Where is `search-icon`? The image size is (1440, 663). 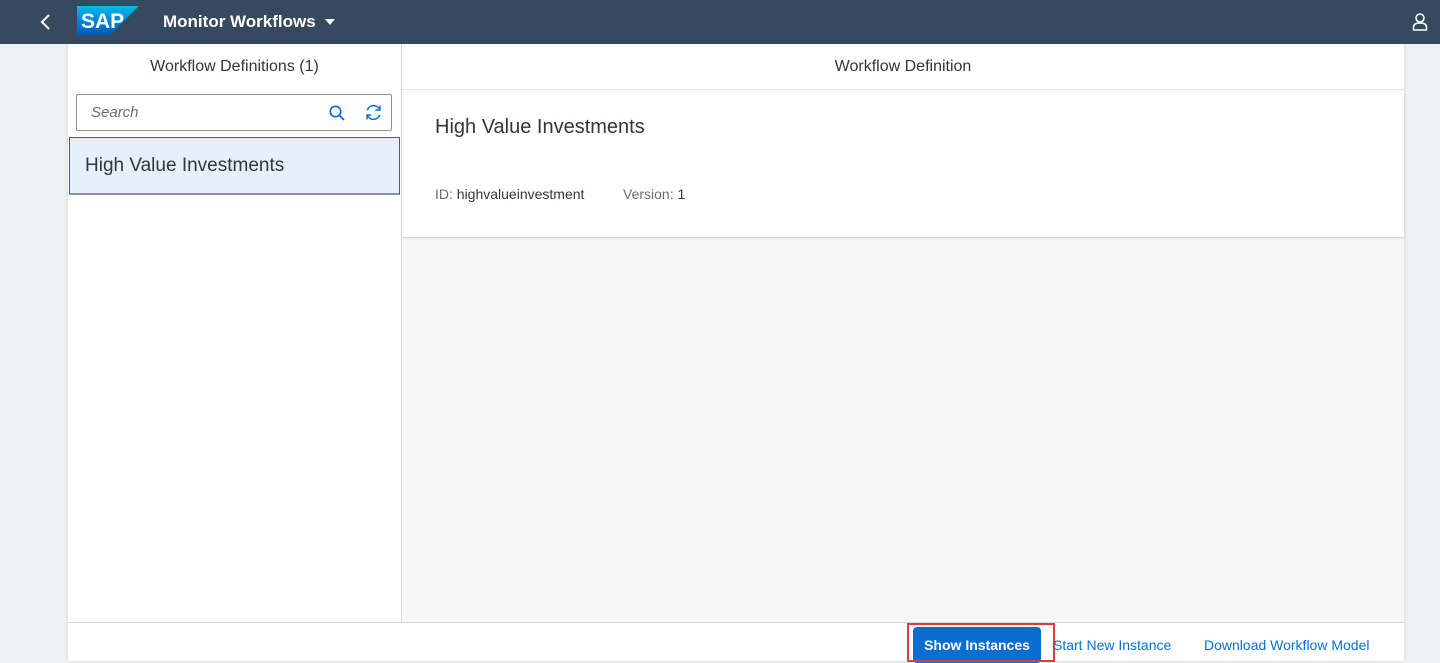 search-icon is located at coordinates (337, 112).